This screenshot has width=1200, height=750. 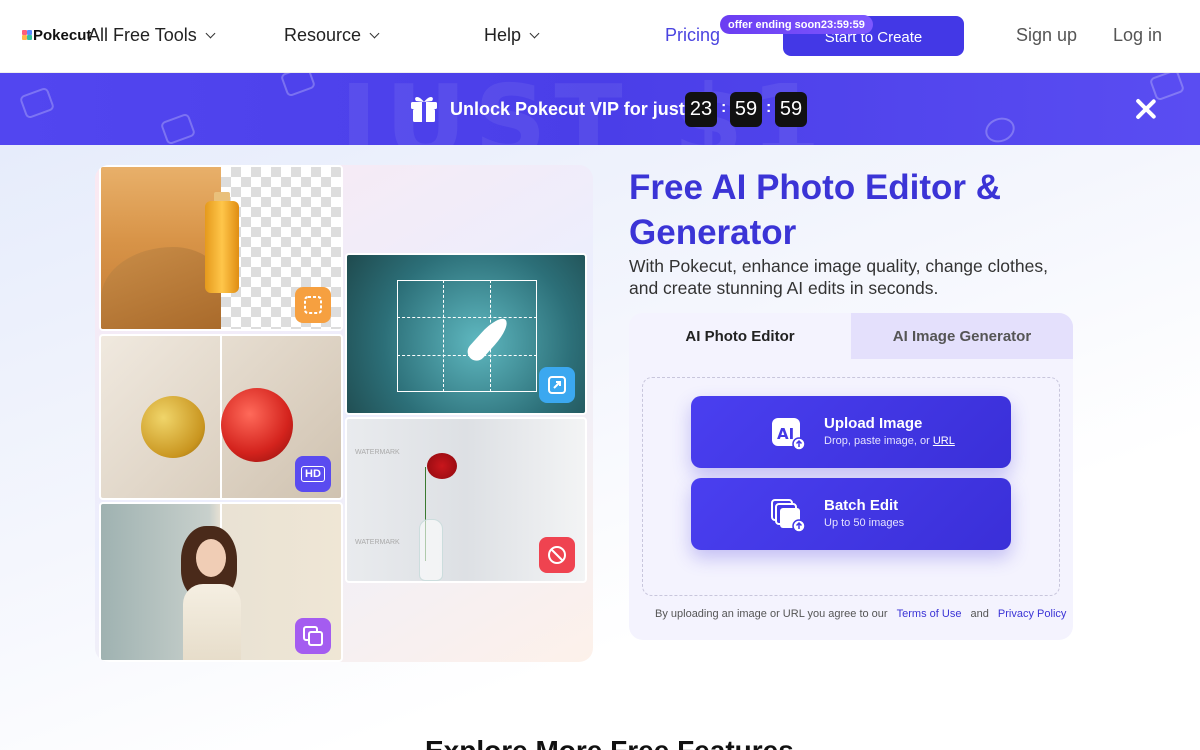 I want to click on nav-all-free-tools: All Free Tools, so click(x=152, y=35).